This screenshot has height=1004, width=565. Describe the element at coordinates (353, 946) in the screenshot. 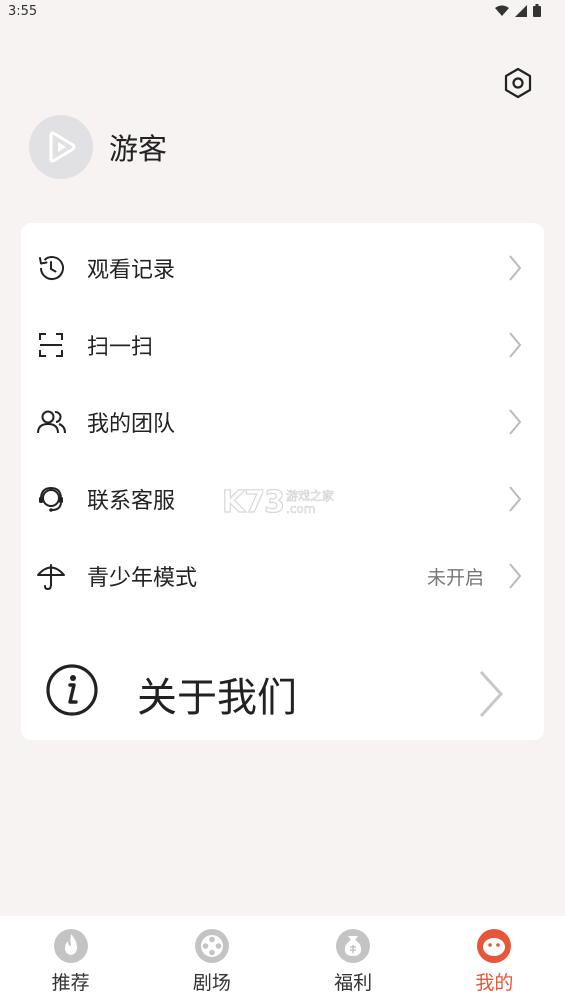

I see `money-bag-icon` at that location.